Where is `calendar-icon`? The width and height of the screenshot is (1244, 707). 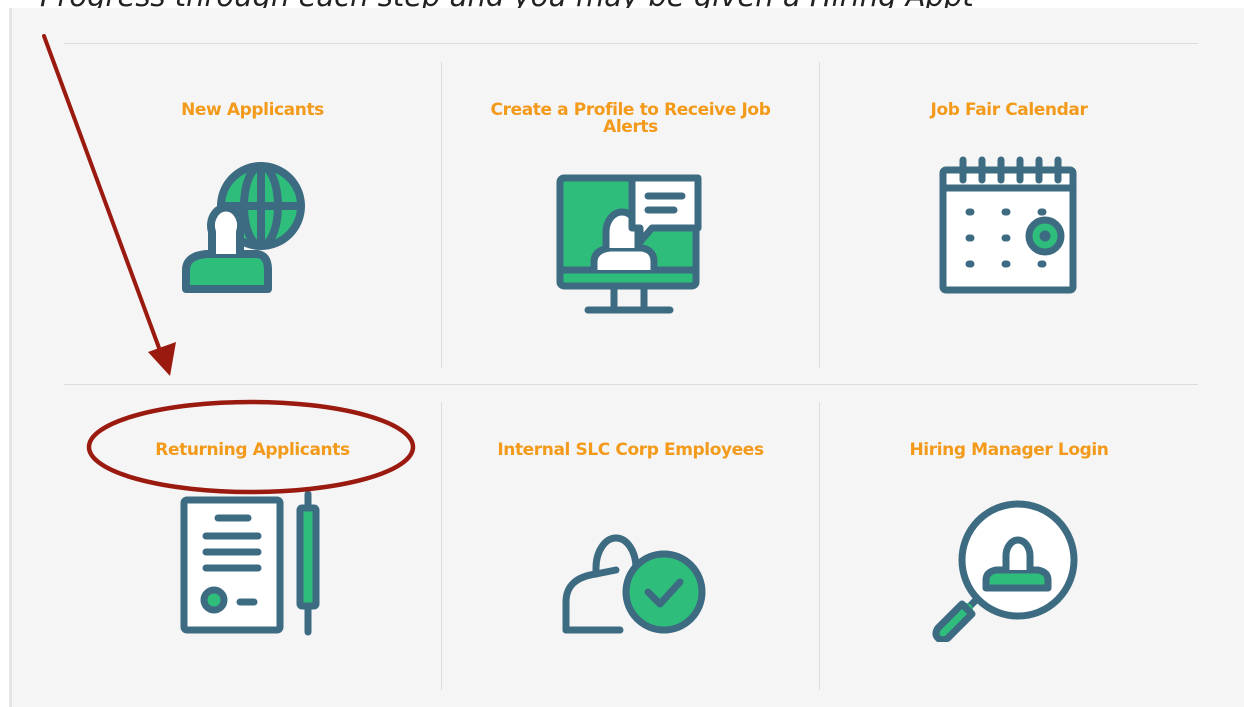
calendar-icon is located at coordinates (1010, 225).